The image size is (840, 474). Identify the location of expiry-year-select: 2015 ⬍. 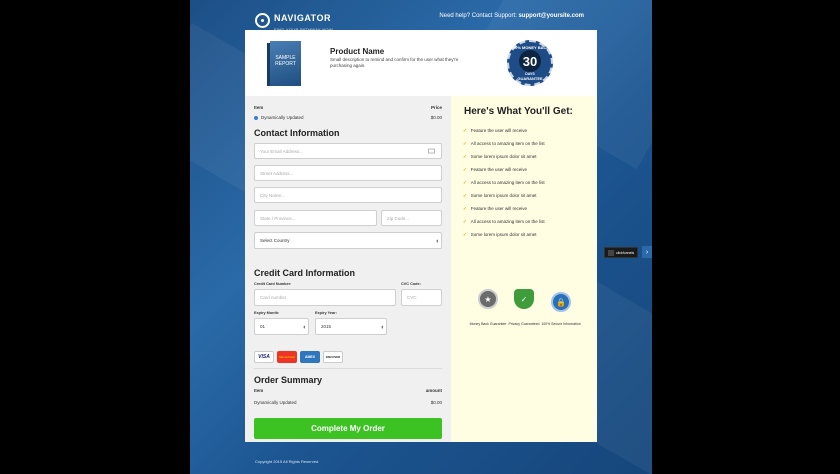
(351, 326).